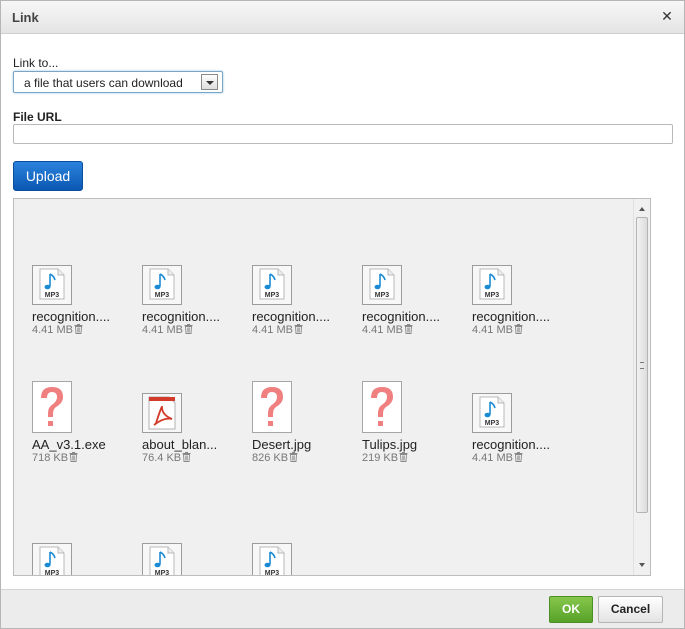  Describe the element at coordinates (342, 17) in the screenshot. I see `dialog-titlebar: Link ✕` at that location.